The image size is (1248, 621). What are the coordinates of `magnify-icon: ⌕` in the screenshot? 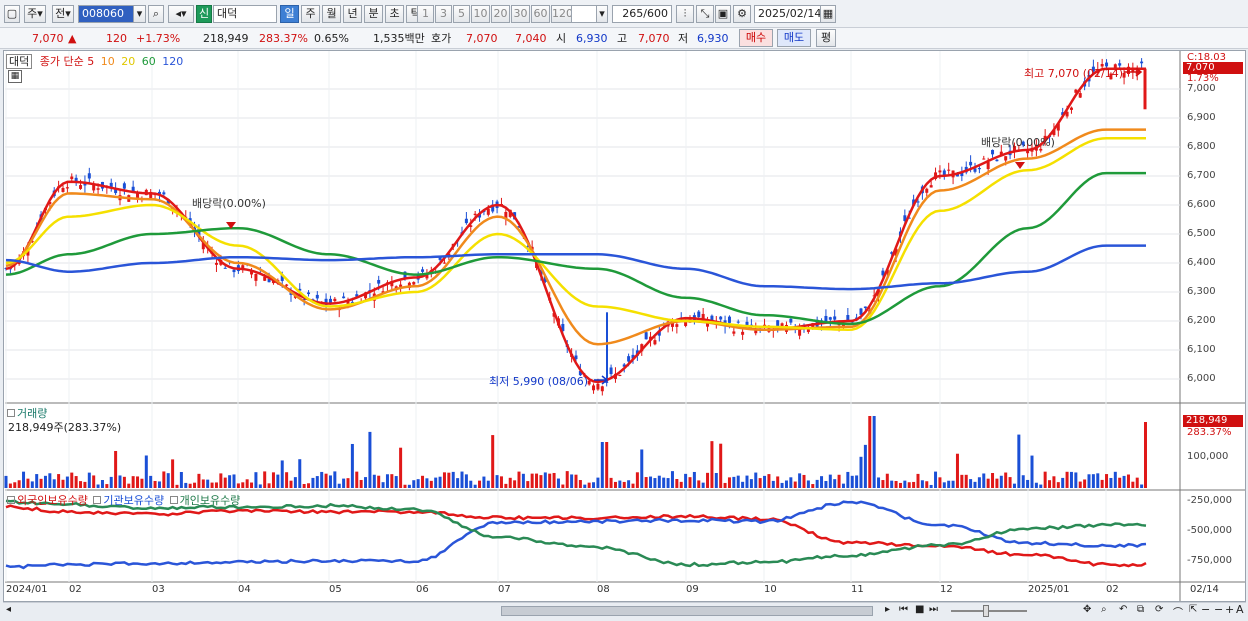 It's located at (1104, 609).